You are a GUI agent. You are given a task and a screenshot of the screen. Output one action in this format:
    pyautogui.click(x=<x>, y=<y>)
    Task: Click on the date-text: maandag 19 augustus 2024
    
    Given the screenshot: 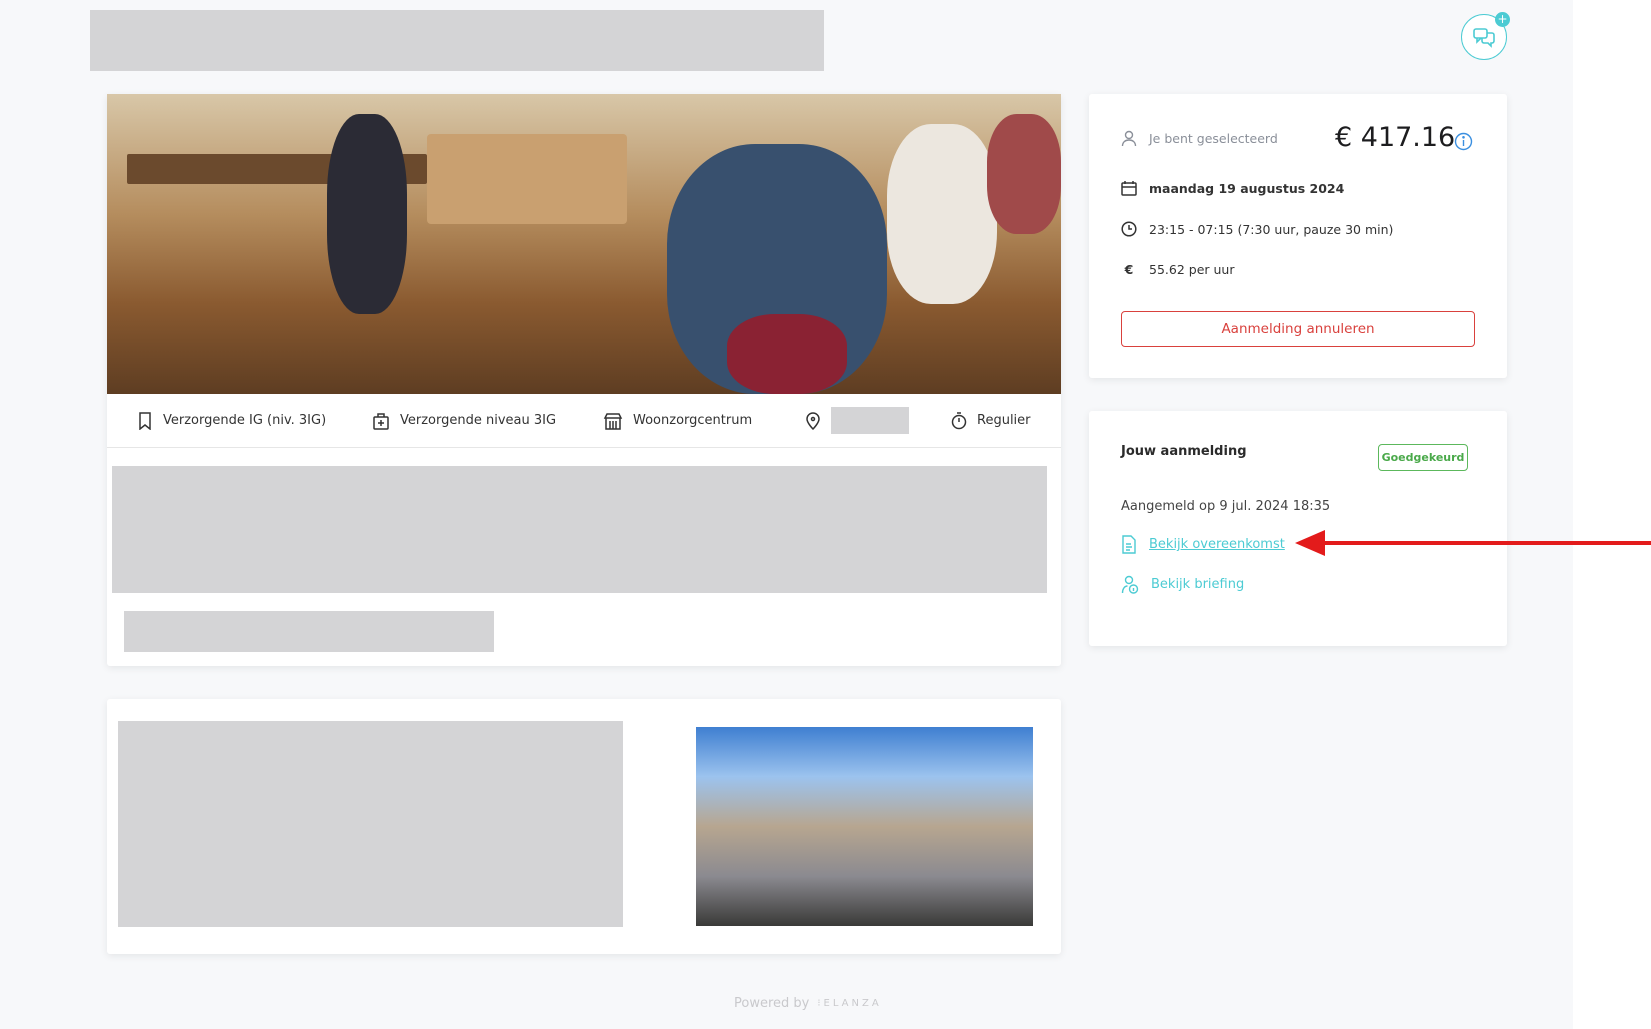 What is the action you would take?
    pyautogui.click(x=1247, y=188)
    